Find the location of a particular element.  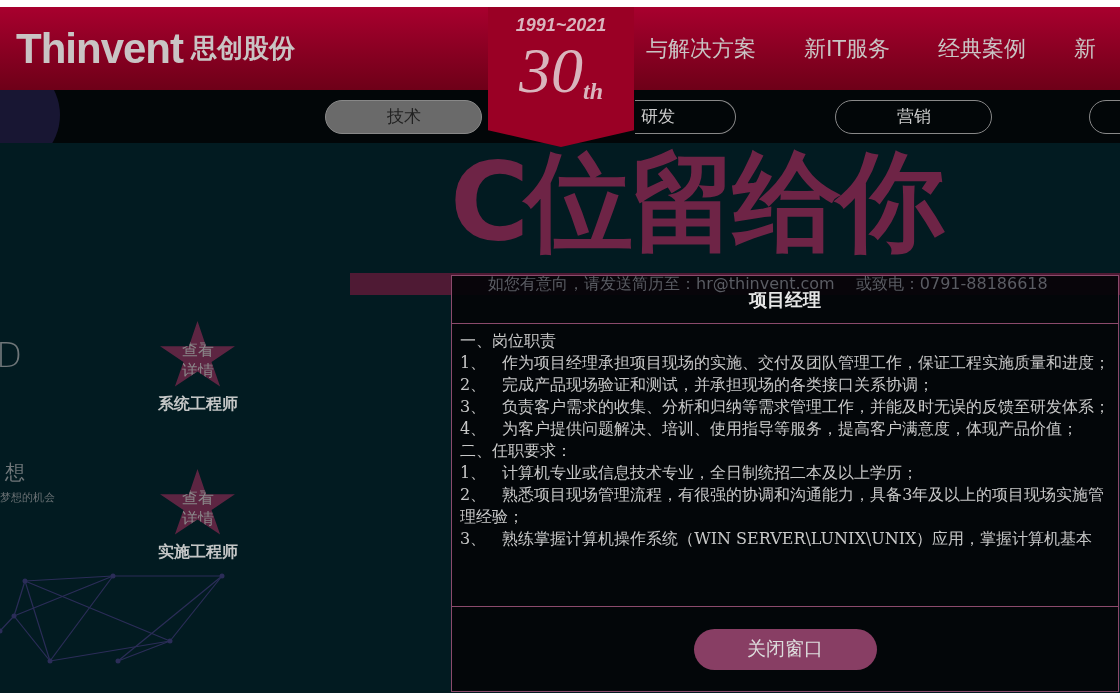

nav-link: 经典案例 is located at coordinates (981, 48).